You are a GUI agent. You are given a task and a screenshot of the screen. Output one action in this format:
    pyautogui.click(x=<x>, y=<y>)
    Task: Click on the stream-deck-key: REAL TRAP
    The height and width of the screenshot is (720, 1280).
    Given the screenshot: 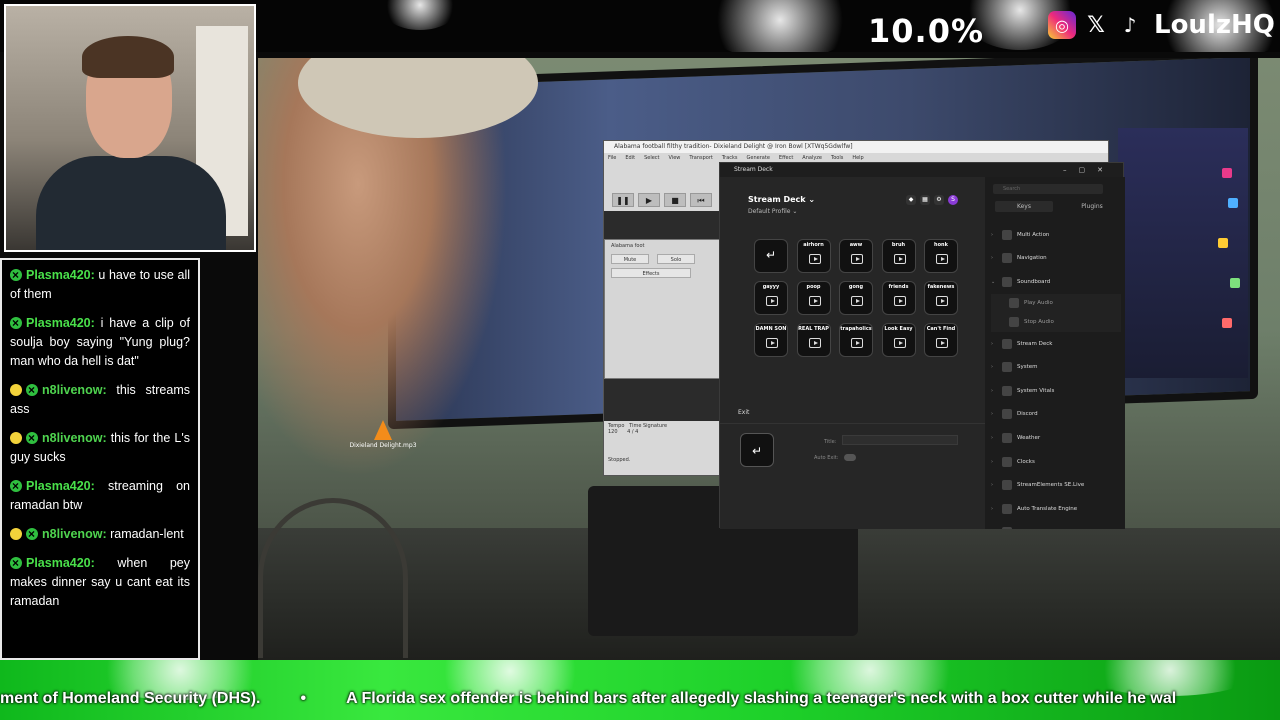 What is the action you would take?
    pyautogui.click(x=813, y=340)
    